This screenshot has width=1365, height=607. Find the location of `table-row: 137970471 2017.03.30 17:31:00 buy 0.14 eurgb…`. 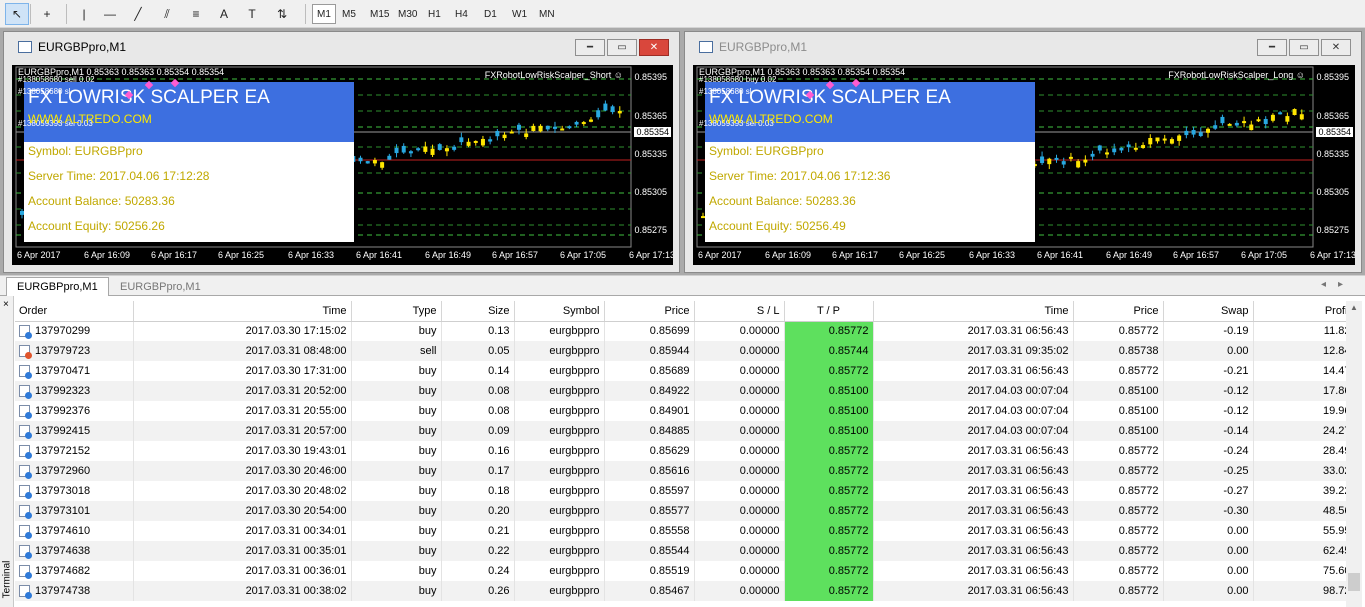

table-row: 137970471 2017.03.30 17:31:00 buy 0.14 eurgb… is located at coordinates (685, 371).